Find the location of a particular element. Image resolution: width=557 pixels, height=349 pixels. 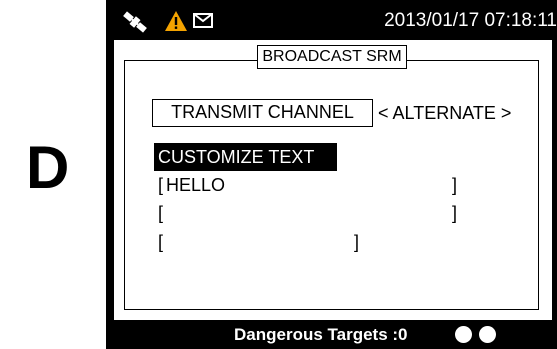

warning-icon is located at coordinates (176, 21).